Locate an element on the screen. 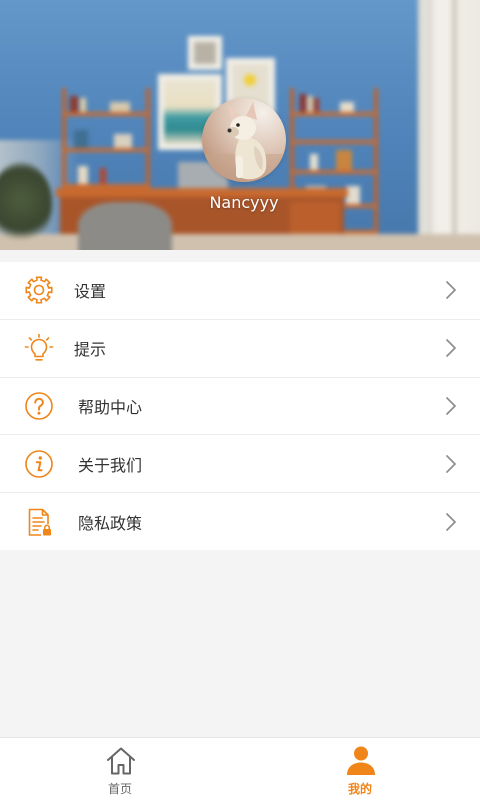 The width and height of the screenshot is (480, 800). info-circle-icon is located at coordinates (39, 464).